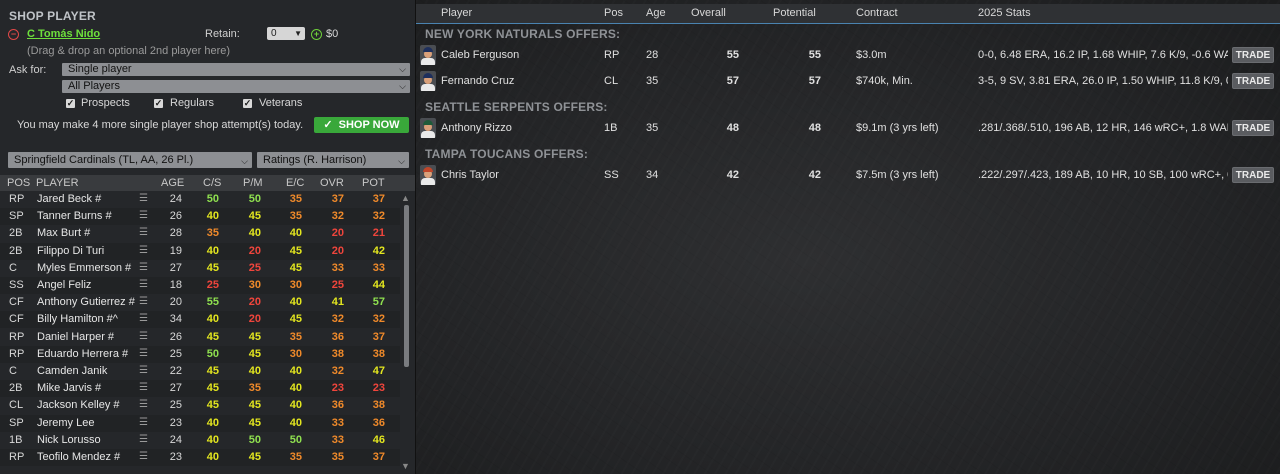  Describe the element at coordinates (480, 55) in the screenshot. I see `offer-player-name: Caleb Ferguson` at that location.